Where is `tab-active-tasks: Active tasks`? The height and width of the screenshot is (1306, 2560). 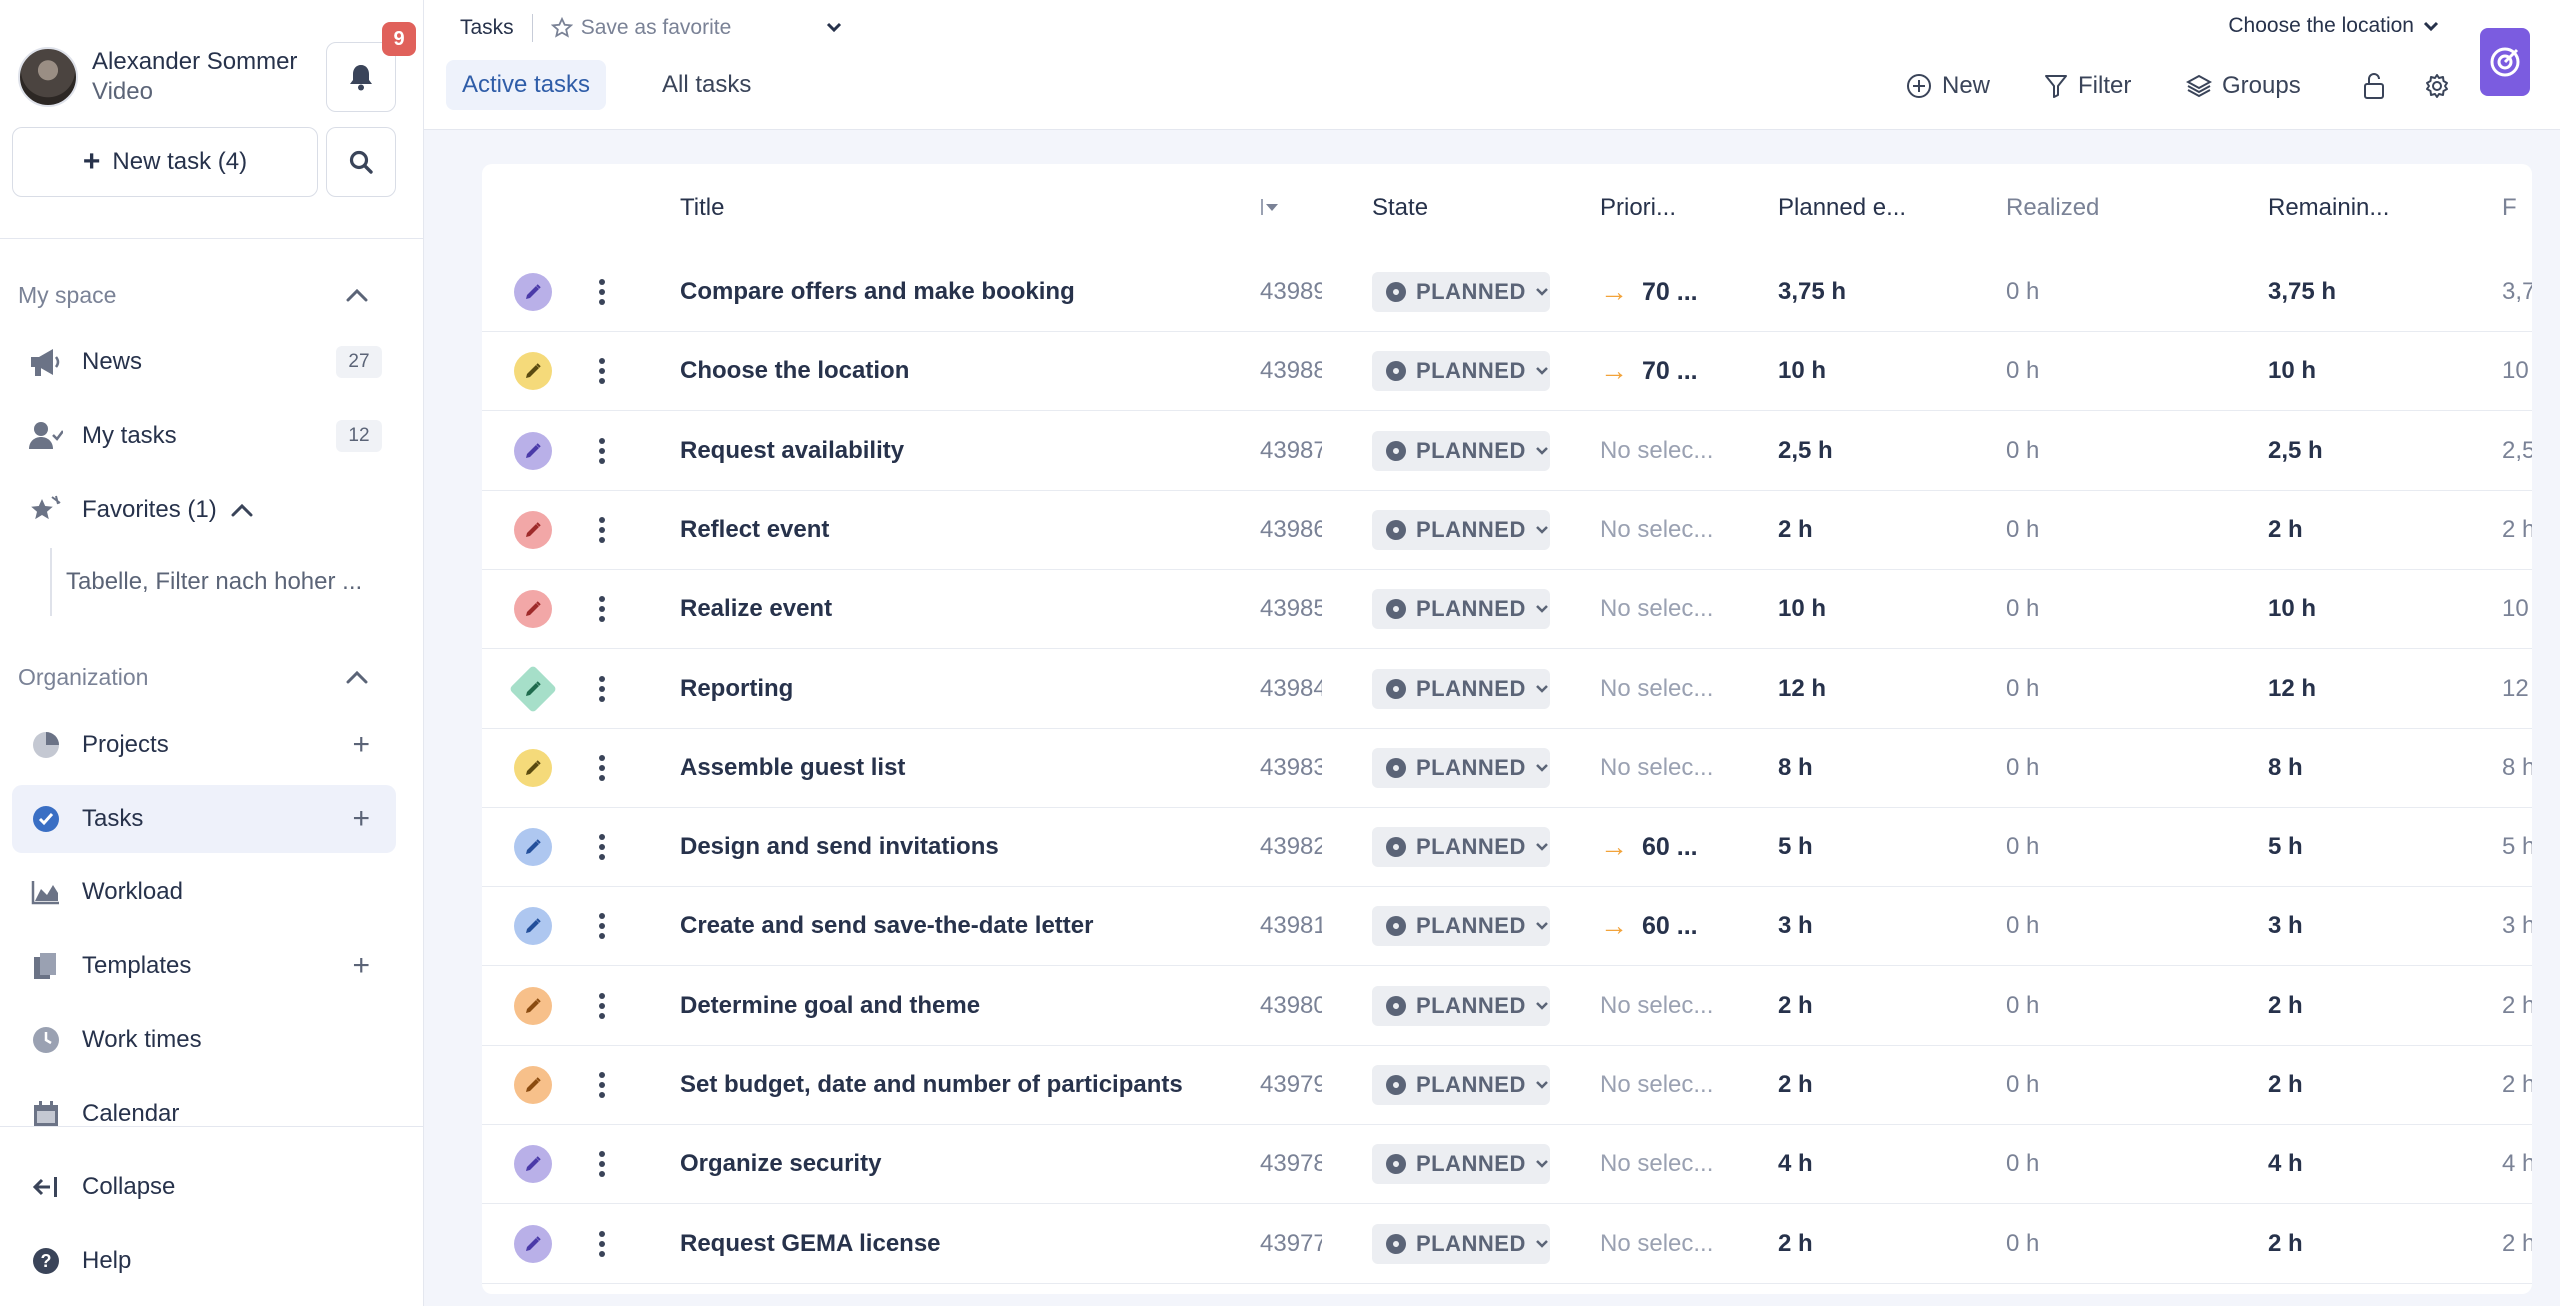 tab-active-tasks: Active tasks is located at coordinates (526, 85).